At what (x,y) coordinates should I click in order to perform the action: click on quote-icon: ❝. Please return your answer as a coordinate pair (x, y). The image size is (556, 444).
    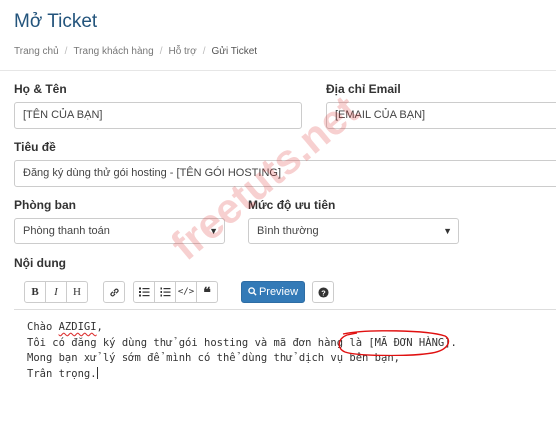
    Looking at the image, I should click on (207, 293).